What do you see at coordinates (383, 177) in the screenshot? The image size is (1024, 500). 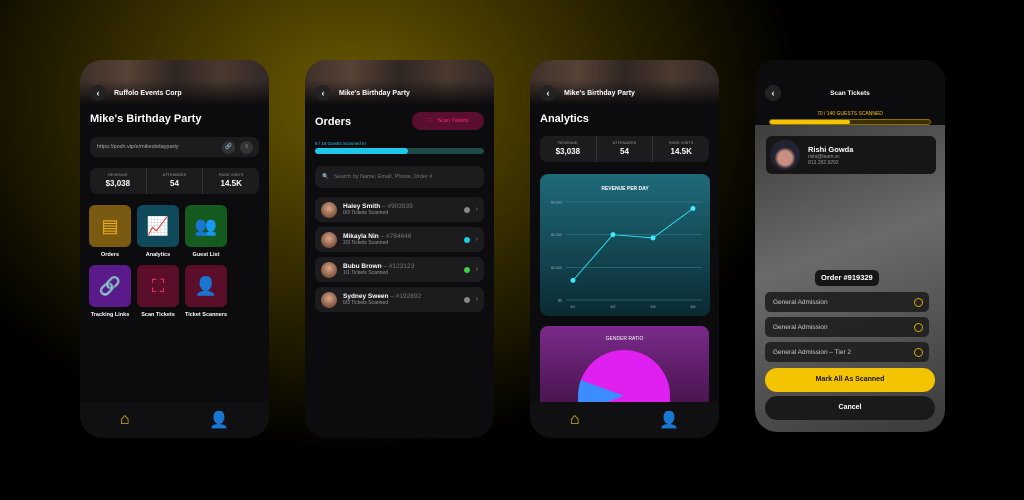 I see `search-placeholder: Search by Name, Email, Phone, Order #` at bounding box center [383, 177].